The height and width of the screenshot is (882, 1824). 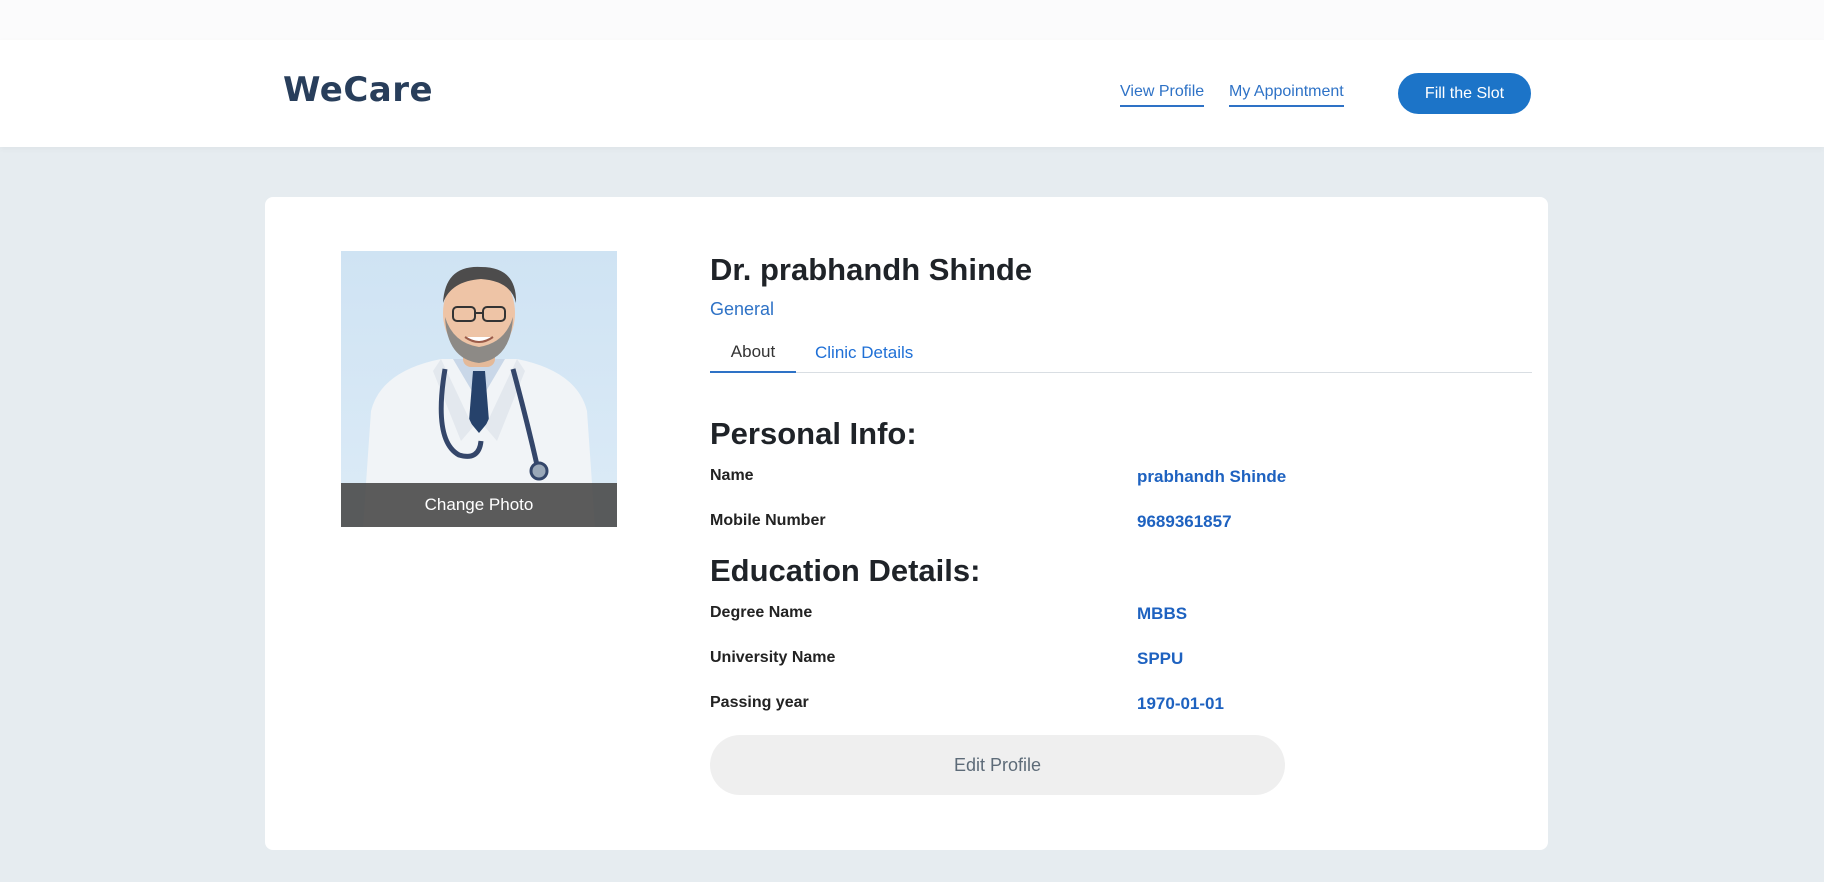 I want to click on university-label: University Name, so click(x=773, y=657).